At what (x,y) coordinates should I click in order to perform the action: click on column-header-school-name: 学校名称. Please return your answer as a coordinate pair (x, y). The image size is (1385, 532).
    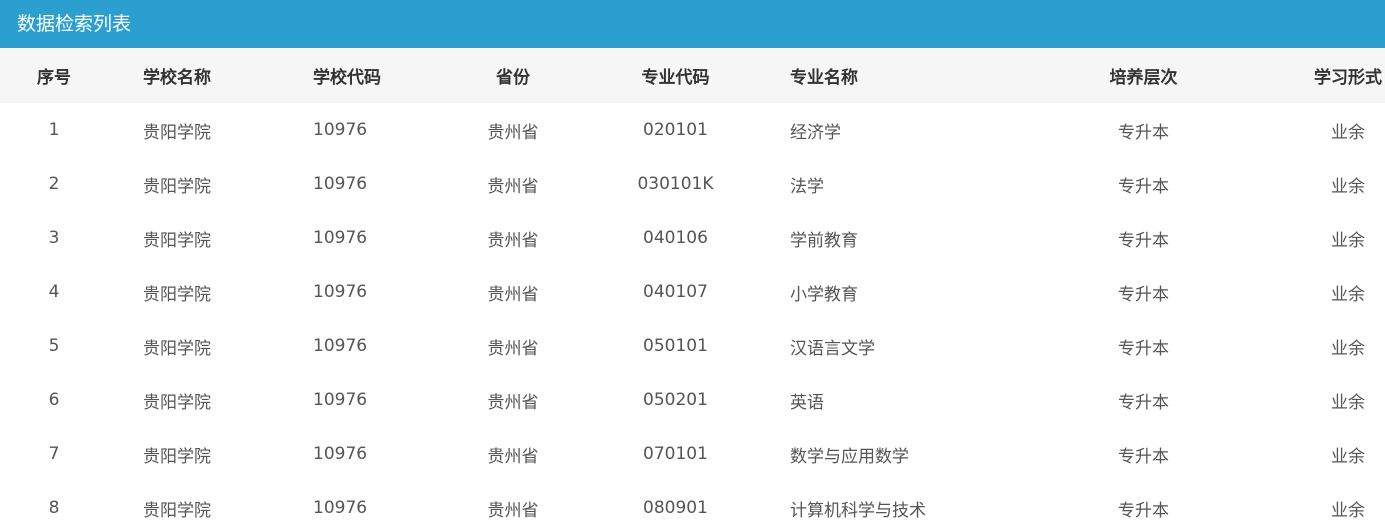
    Looking at the image, I should click on (177, 78).